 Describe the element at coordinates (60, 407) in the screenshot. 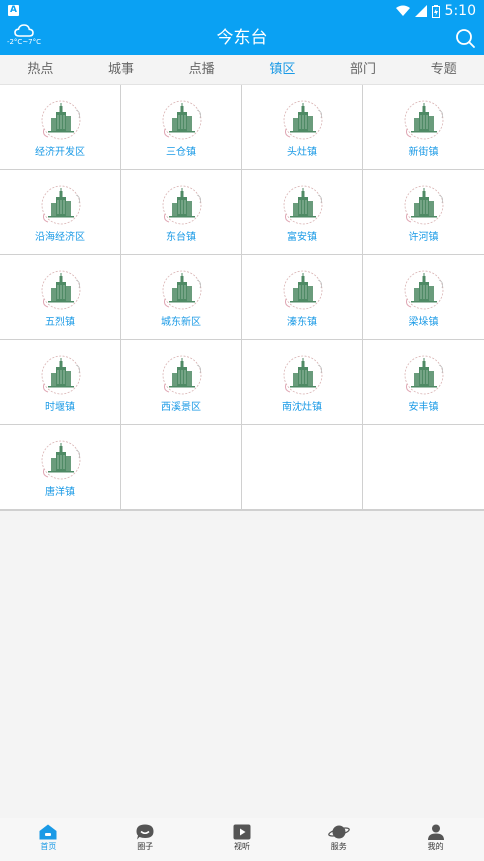

I see `town-name: 时堰镇` at that location.